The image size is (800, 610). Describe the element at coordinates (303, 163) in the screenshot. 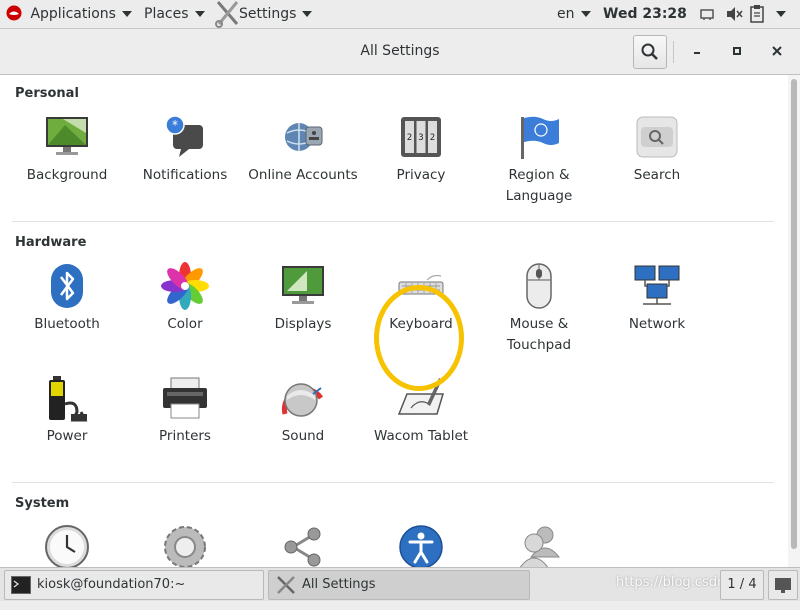

I see `panel-online-accounts: Online Accounts` at that location.